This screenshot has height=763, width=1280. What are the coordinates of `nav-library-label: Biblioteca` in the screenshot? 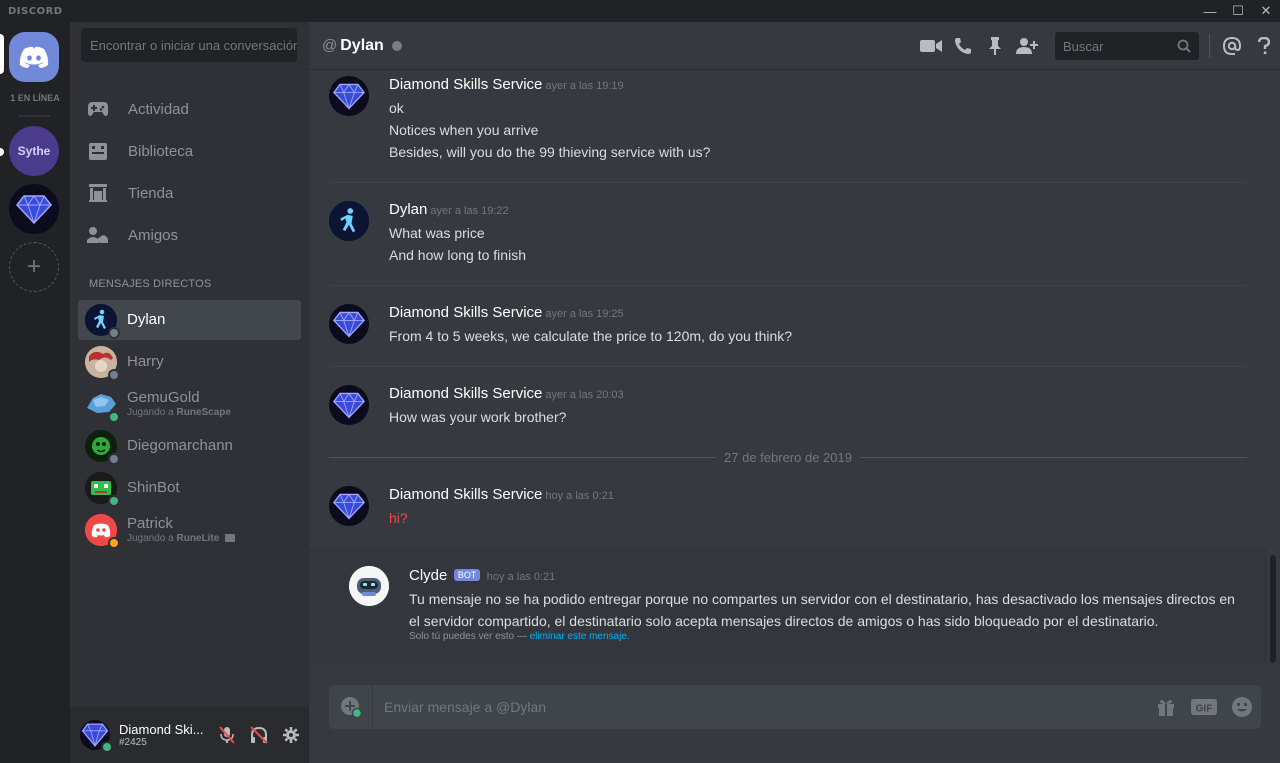 It's located at (161, 151).